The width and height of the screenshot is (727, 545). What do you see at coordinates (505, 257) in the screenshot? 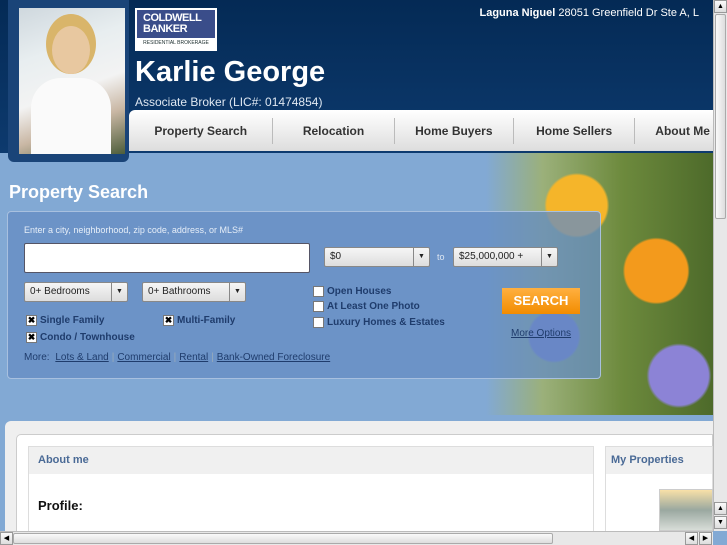
I see `max-price-select: $25,000,000 + ▼` at bounding box center [505, 257].